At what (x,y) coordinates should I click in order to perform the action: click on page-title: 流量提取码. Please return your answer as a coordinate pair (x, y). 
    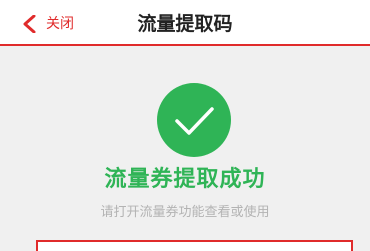
    Looking at the image, I should click on (185, 24).